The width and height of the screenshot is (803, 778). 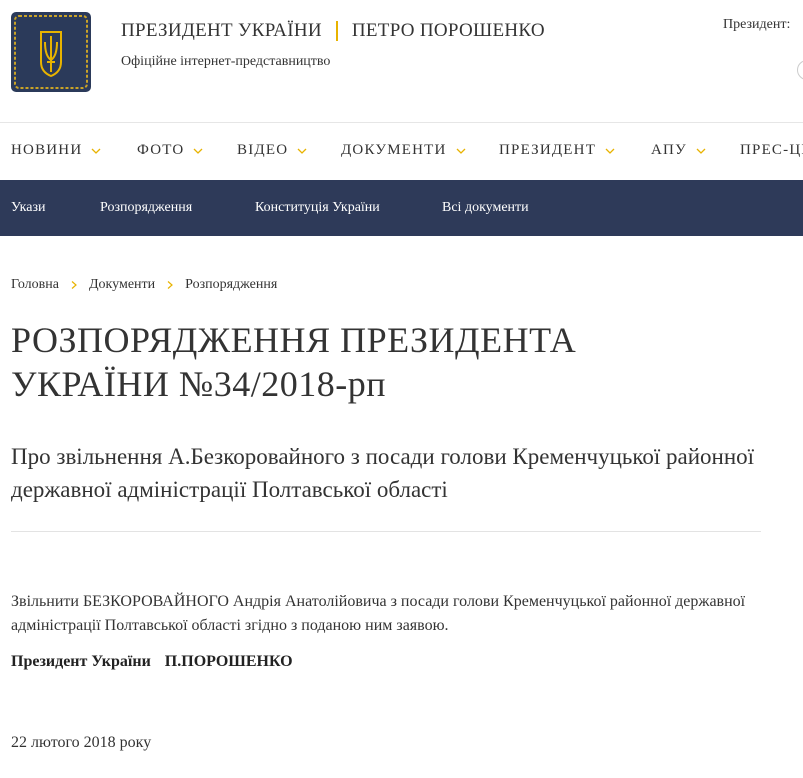 I want to click on subnav-orders: Розпорядження, so click(x=146, y=208).